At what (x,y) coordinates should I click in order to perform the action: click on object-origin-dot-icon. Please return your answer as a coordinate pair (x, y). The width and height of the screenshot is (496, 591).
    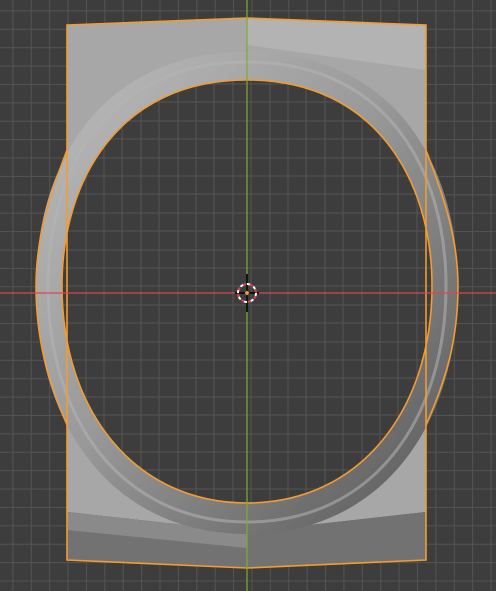
    Looking at the image, I should click on (247, 293).